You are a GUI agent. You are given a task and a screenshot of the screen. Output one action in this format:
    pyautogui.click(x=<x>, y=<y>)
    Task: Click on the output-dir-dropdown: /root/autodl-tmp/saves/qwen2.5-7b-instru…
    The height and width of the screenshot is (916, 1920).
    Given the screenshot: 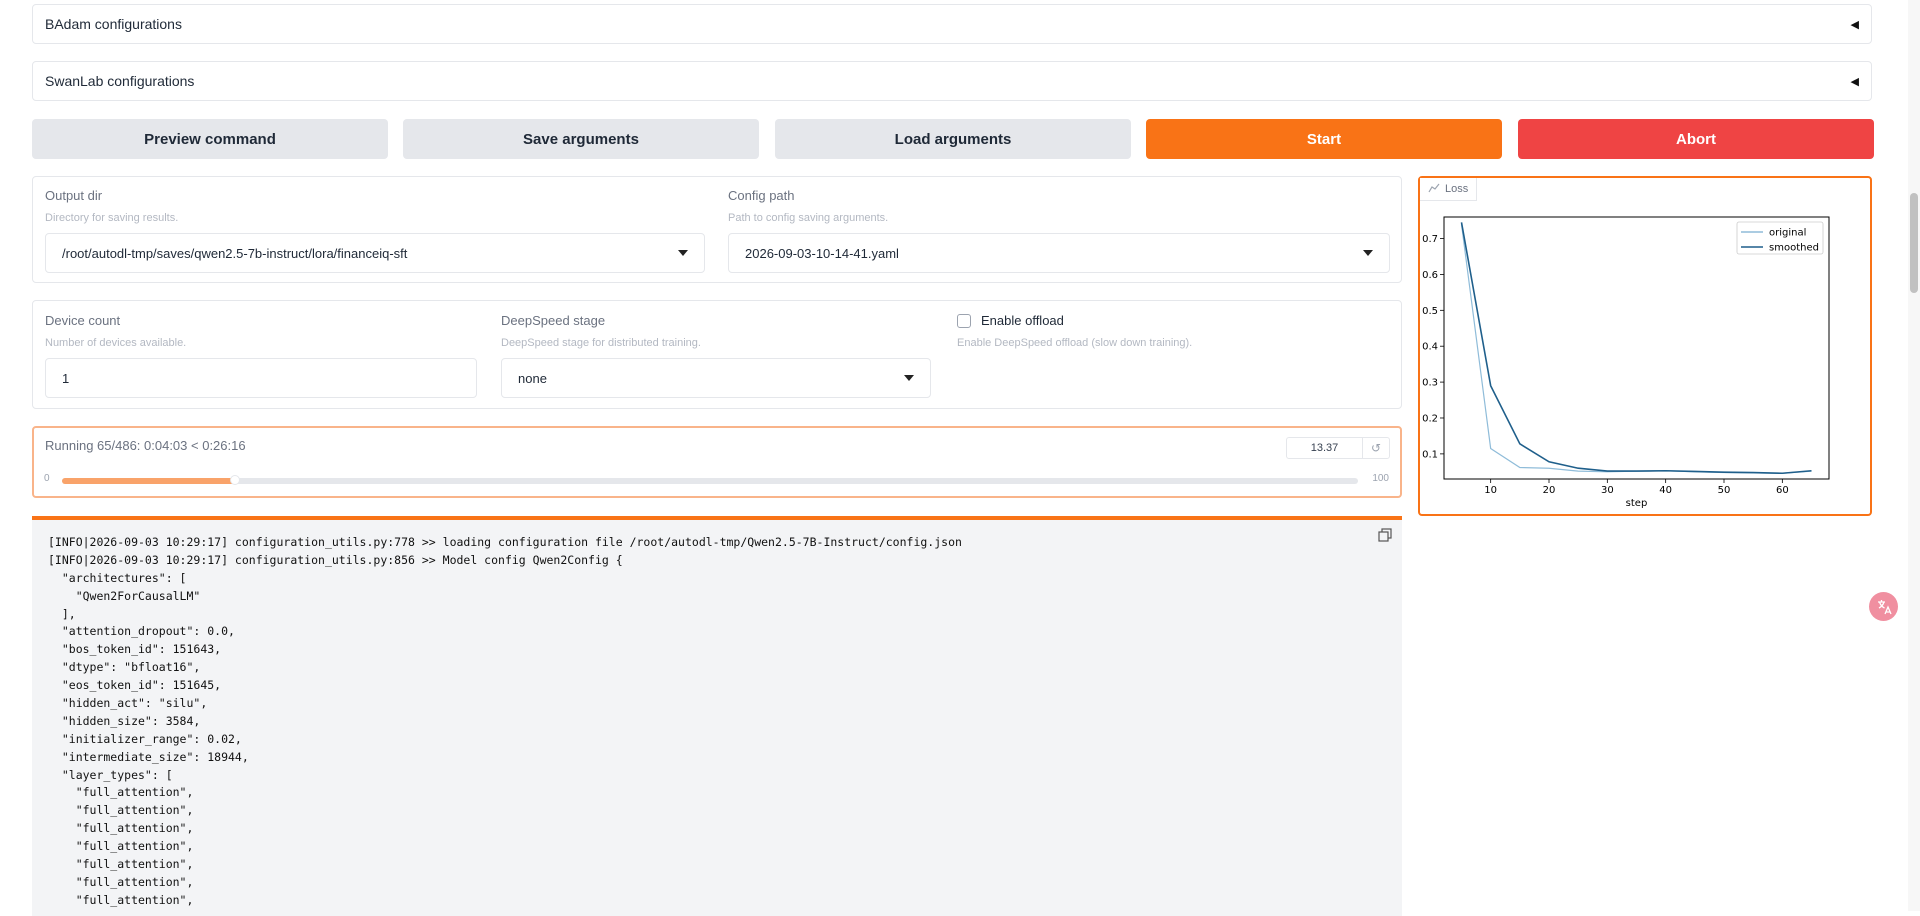 What is the action you would take?
    pyautogui.click(x=375, y=253)
    